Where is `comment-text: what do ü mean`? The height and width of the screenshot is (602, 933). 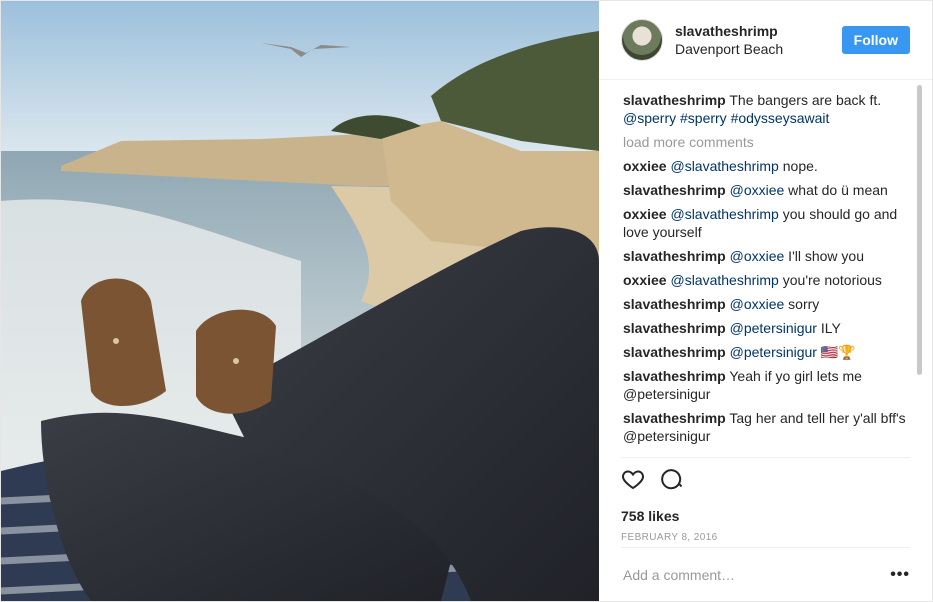
comment-text: what do ü mean is located at coordinates (836, 190).